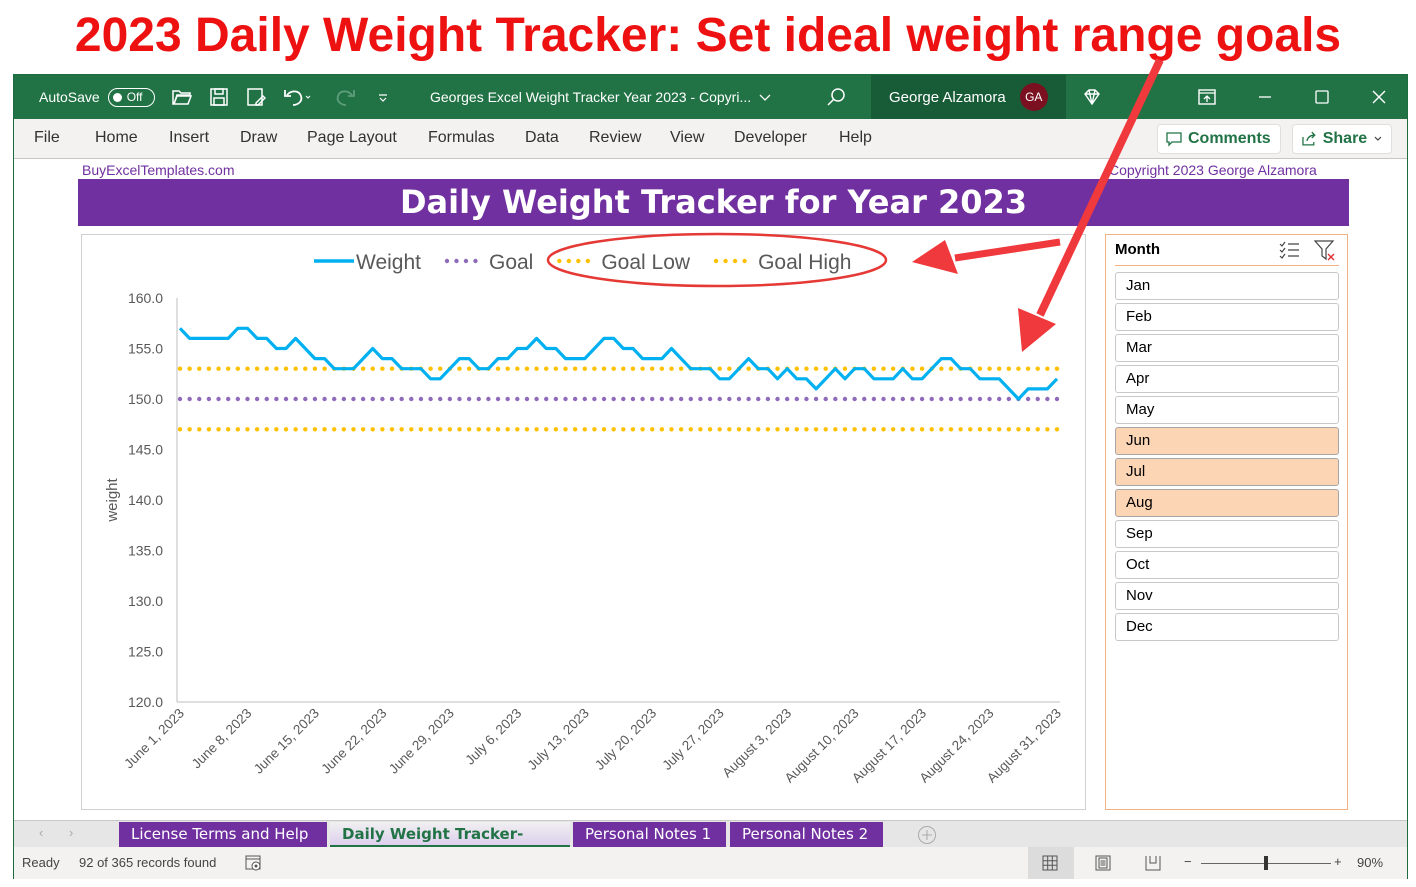 The height and width of the screenshot is (887, 1416). I want to click on multi-select-icon, so click(1290, 250).